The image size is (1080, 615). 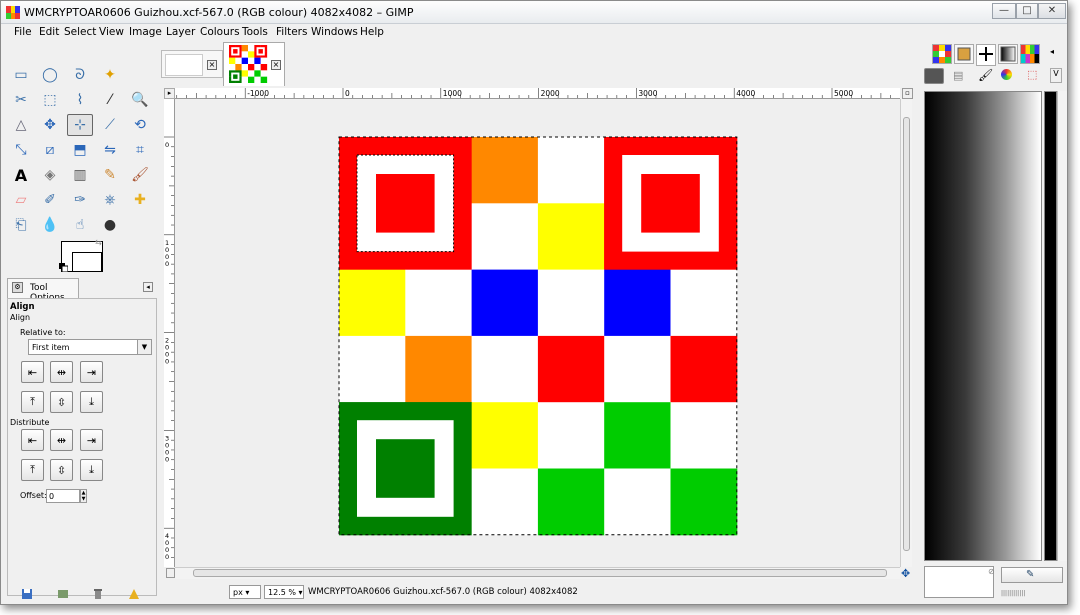 What do you see at coordinates (140, 175) in the screenshot?
I see `paintbrush-icon: 🖌` at bounding box center [140, 175].